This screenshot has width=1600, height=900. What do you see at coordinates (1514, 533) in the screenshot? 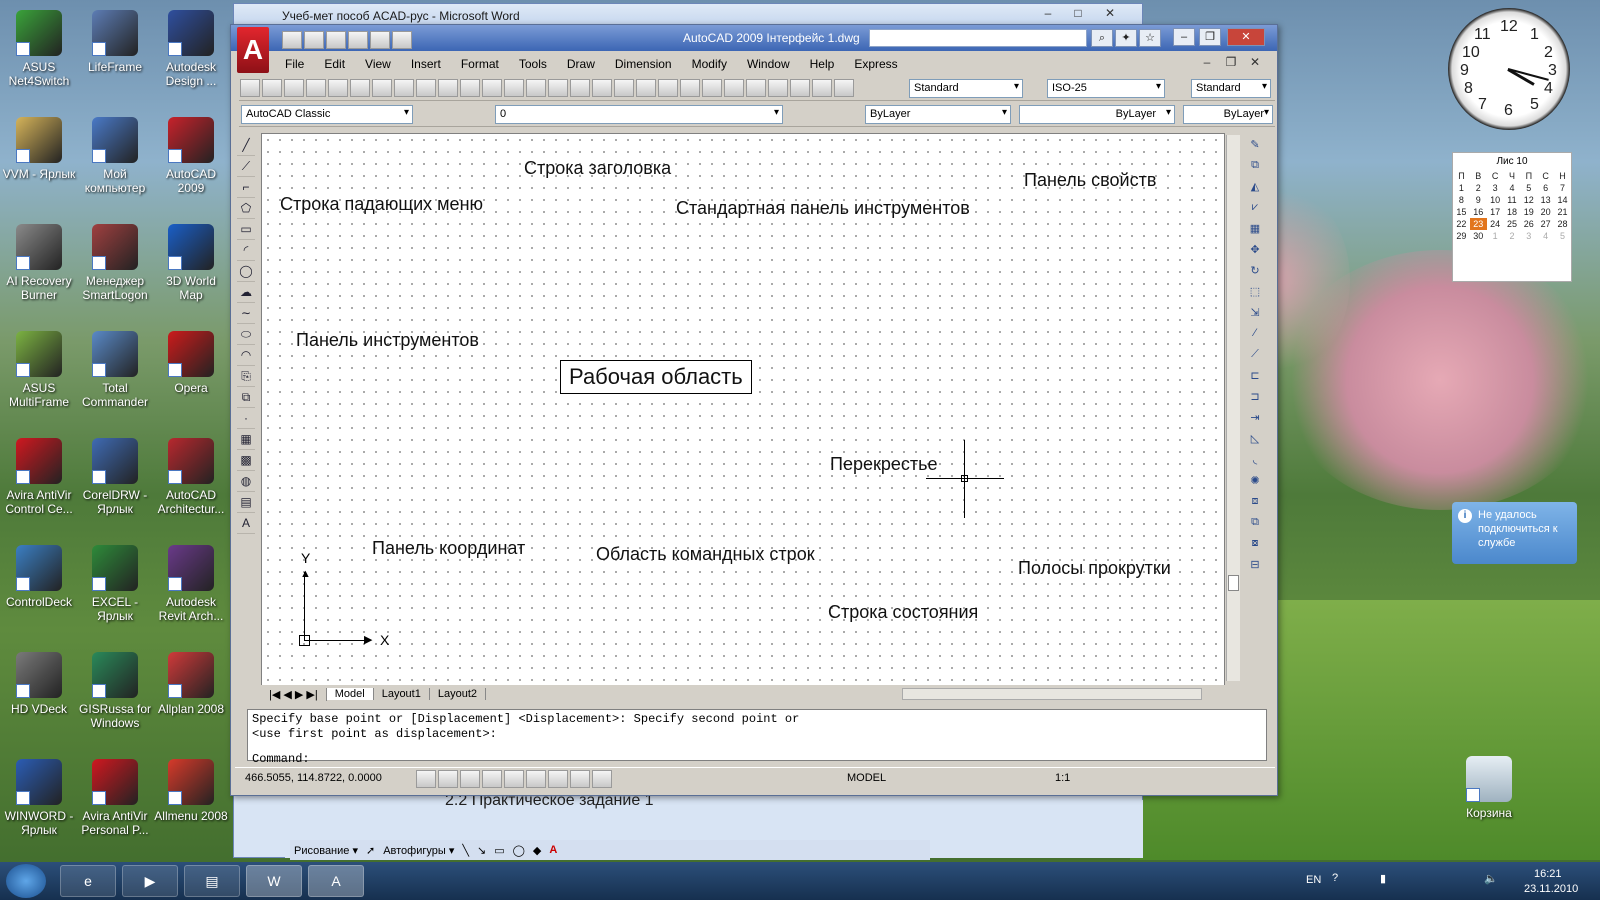
I see `notification-gadget: i Не удалось подключиться к службе` at bounding box center [1514, 533].